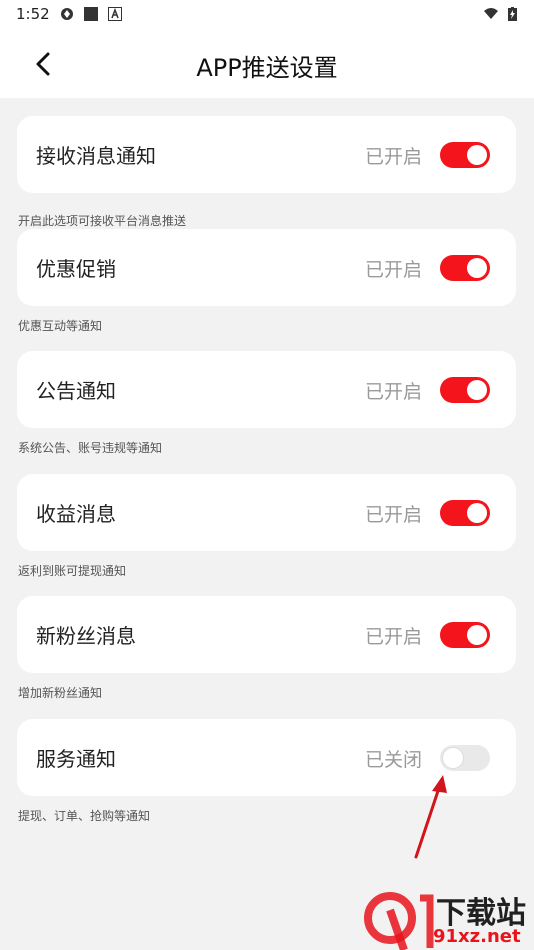  I want to click on status-bar: 1:52, so click(267, 15).